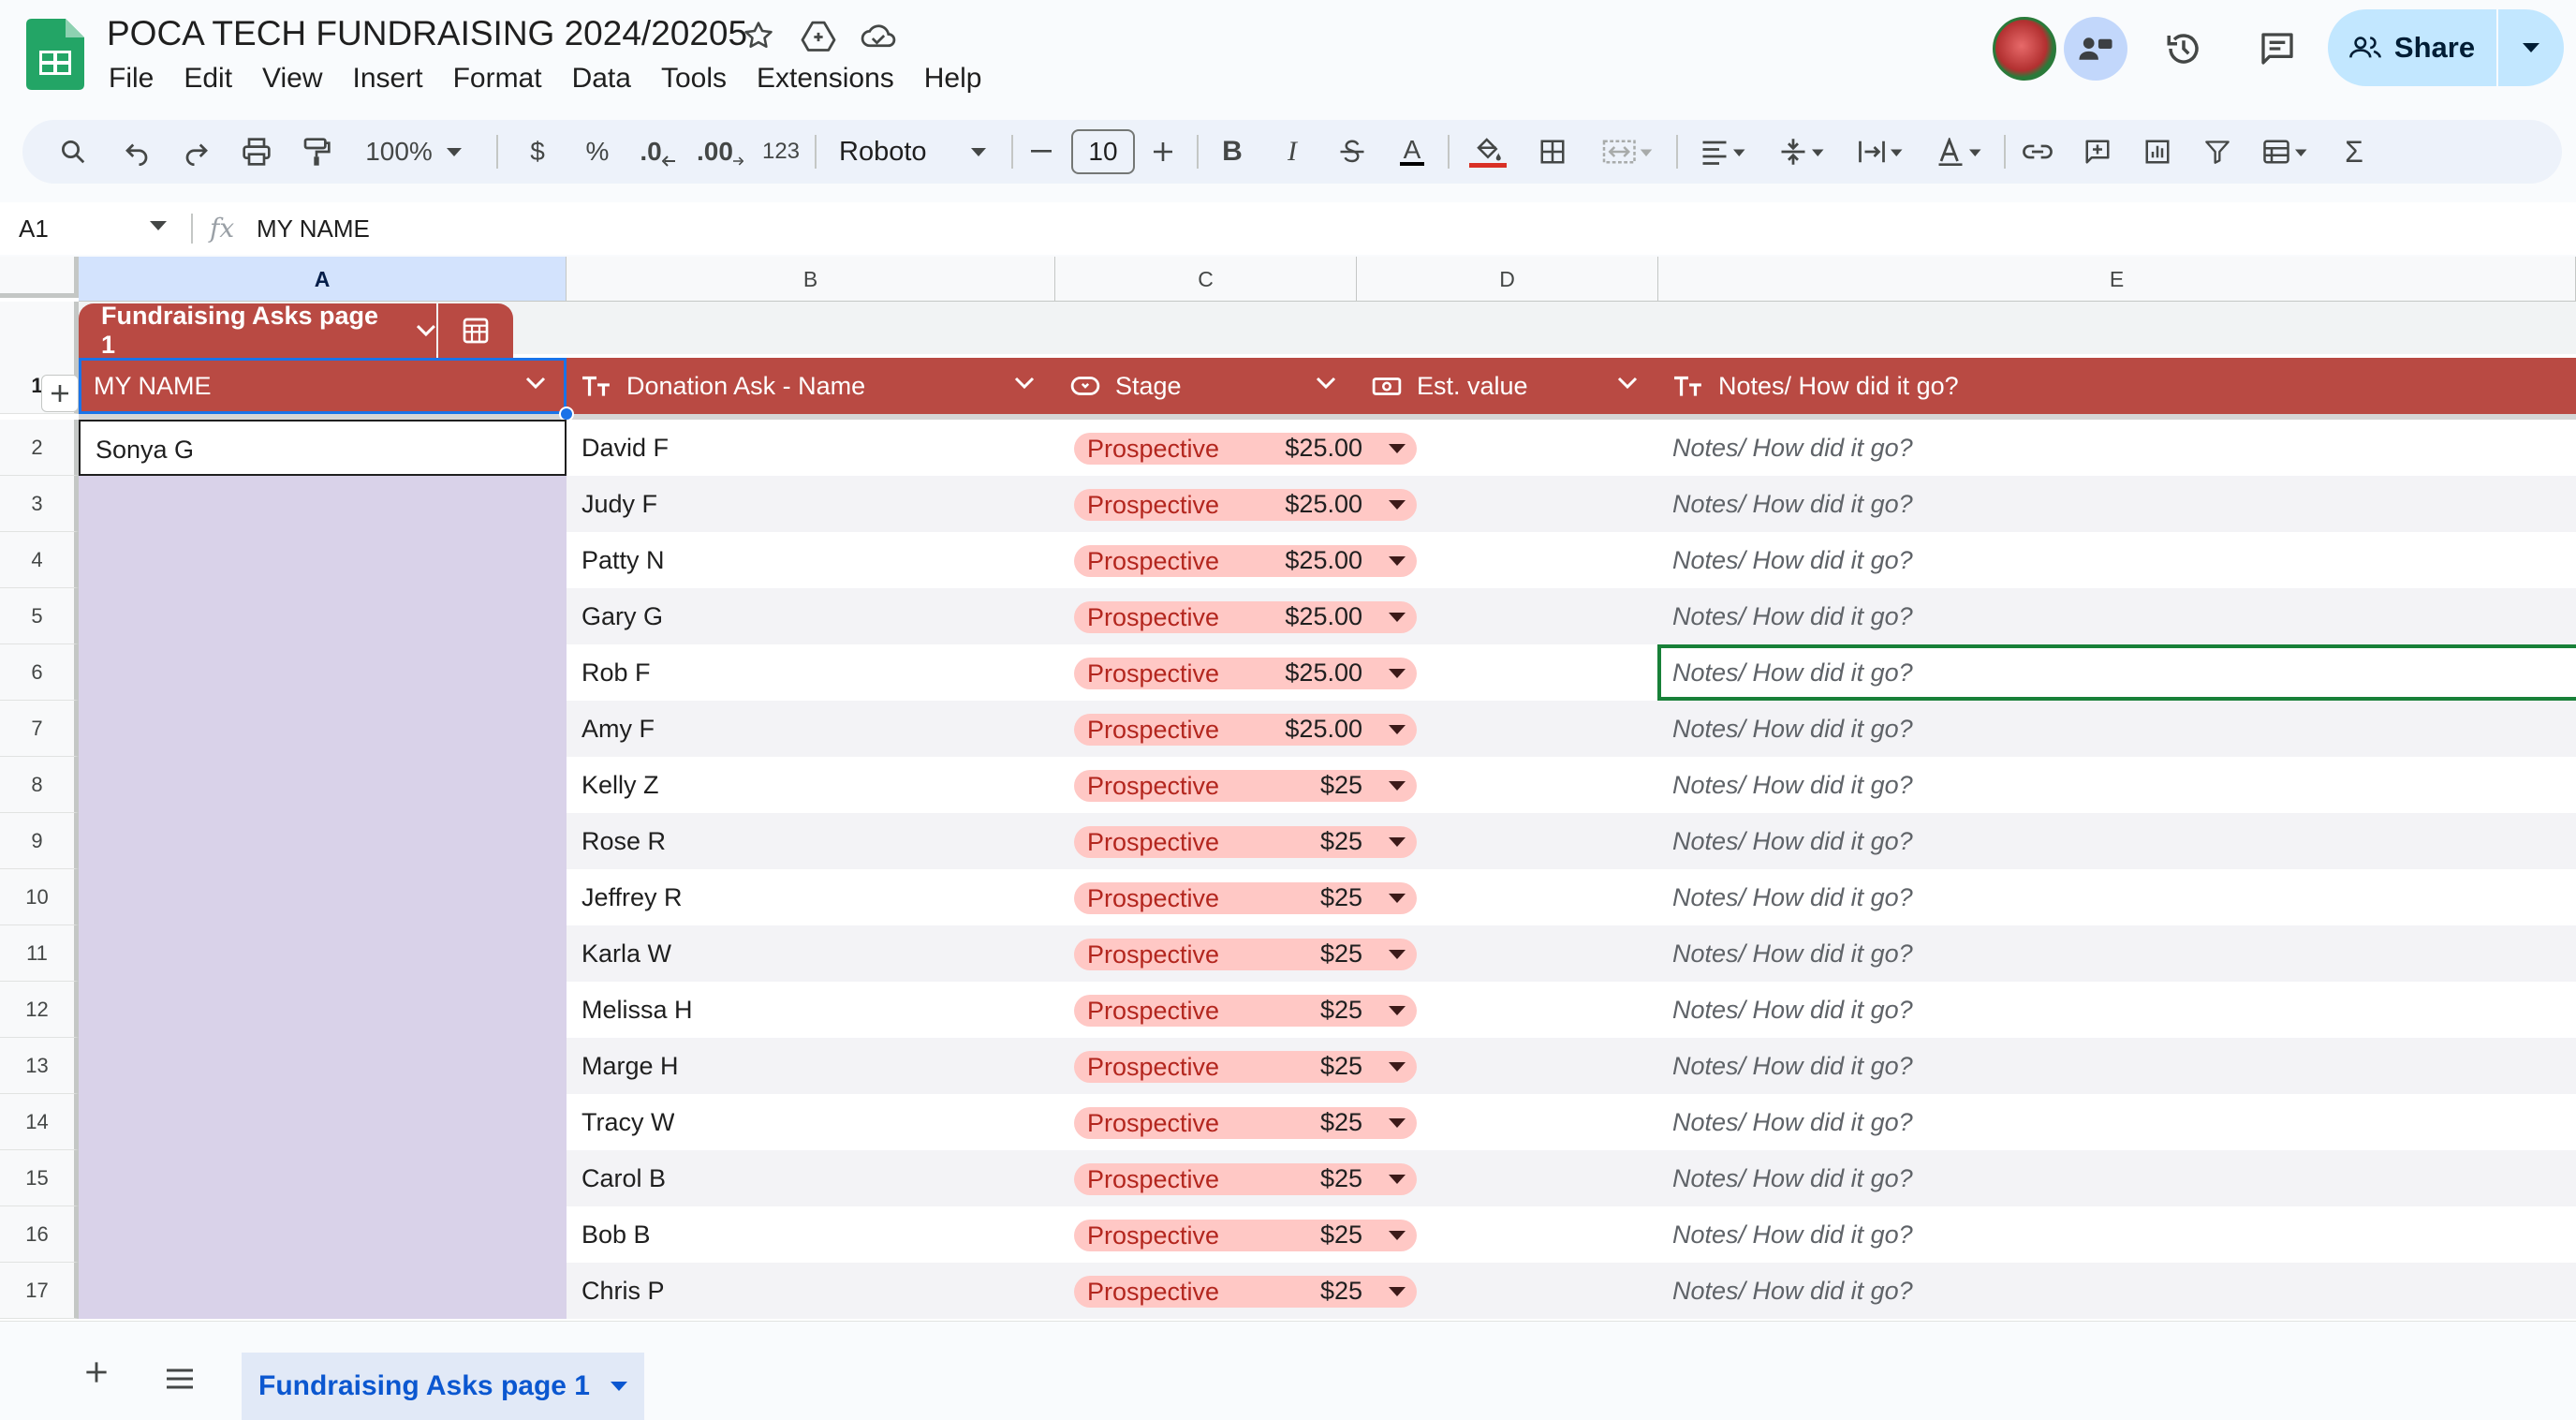 The image size is (2576, 1420). Describe the element at coordinates (978, 152) in the screenshot. I see `font-caret-icon` at that location.